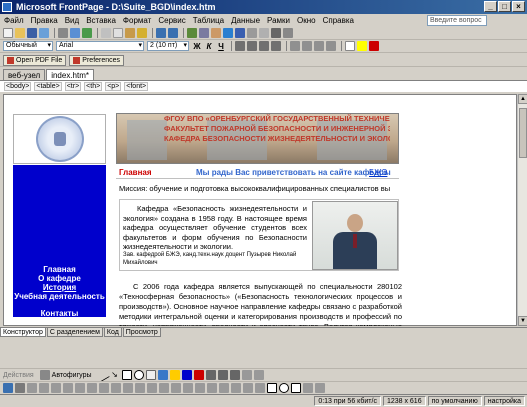 This screenshot has width=527, height=407. I want to click on align-left-icon, so click(240, 46).